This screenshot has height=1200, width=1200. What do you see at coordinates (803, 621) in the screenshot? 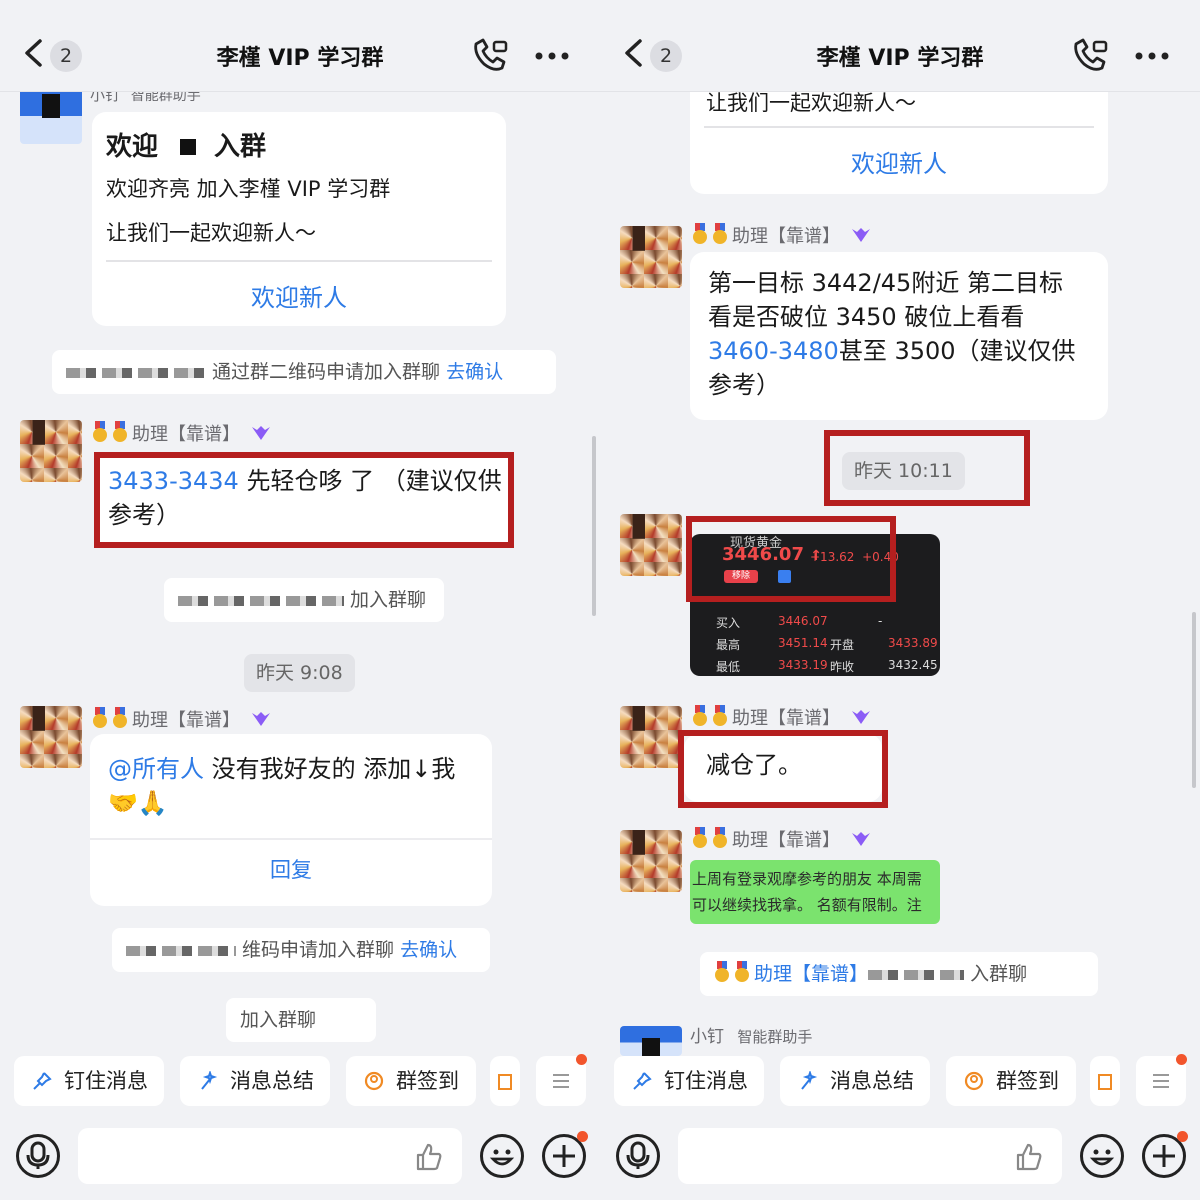
I see `quote-buy-value: 3446.07` at bounding box center [803, 621].